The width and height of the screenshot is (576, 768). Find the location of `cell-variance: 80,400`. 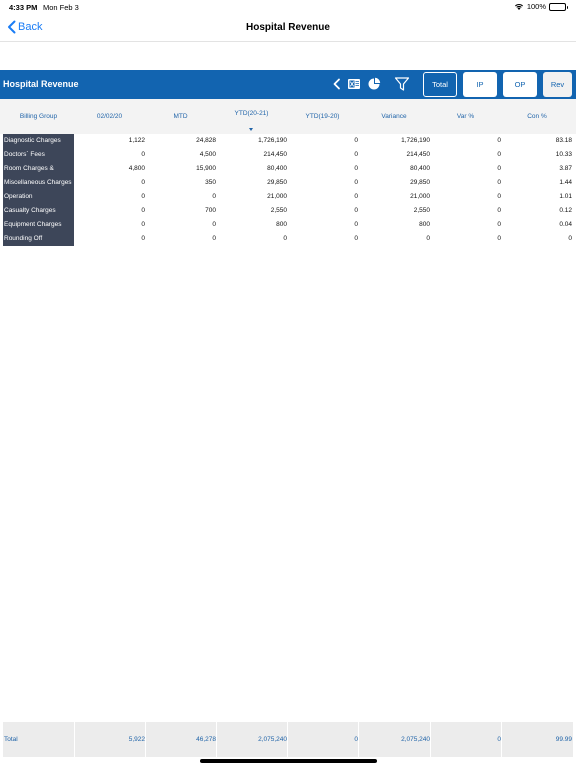

cell-variance: 80,400 is located at coordinates (420, 168).